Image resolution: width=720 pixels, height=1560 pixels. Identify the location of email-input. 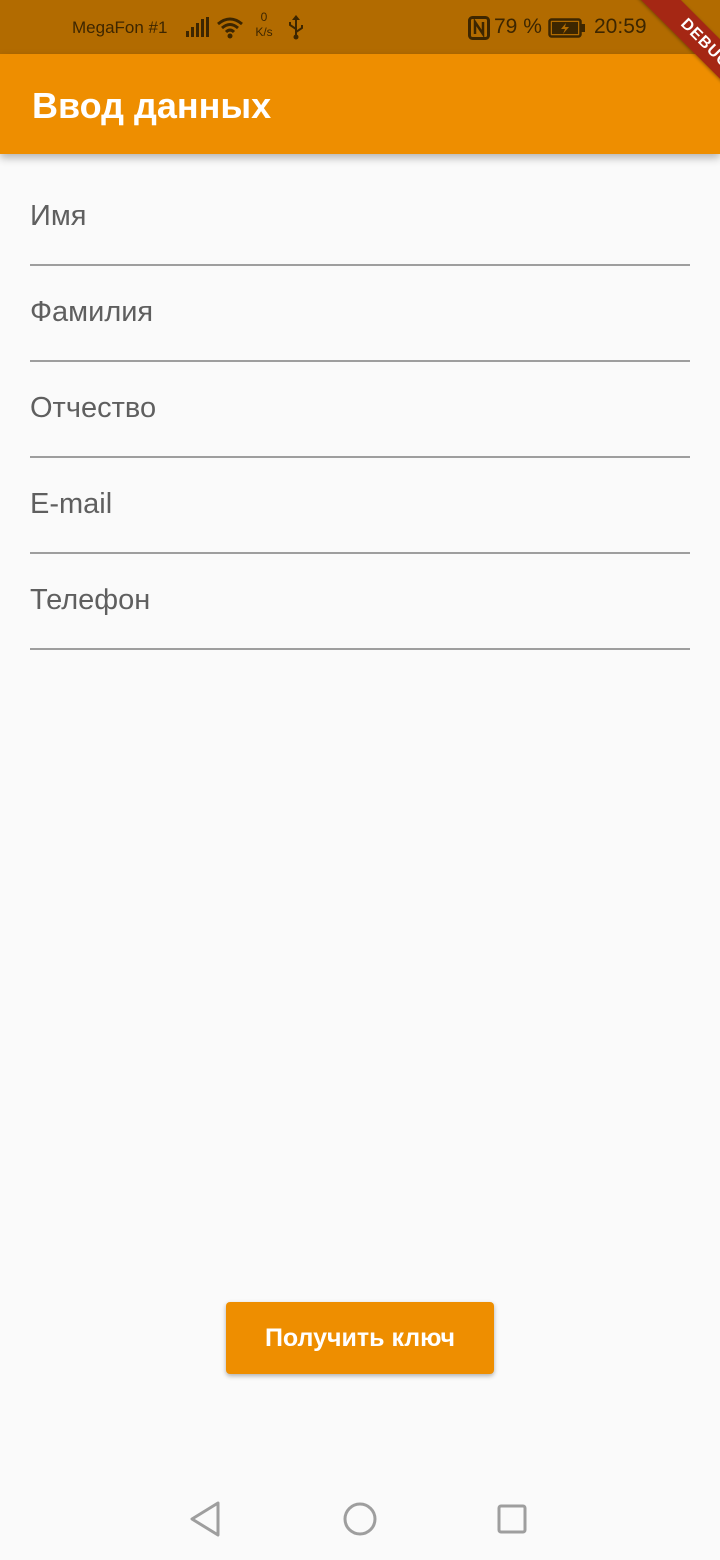
(360, 505).